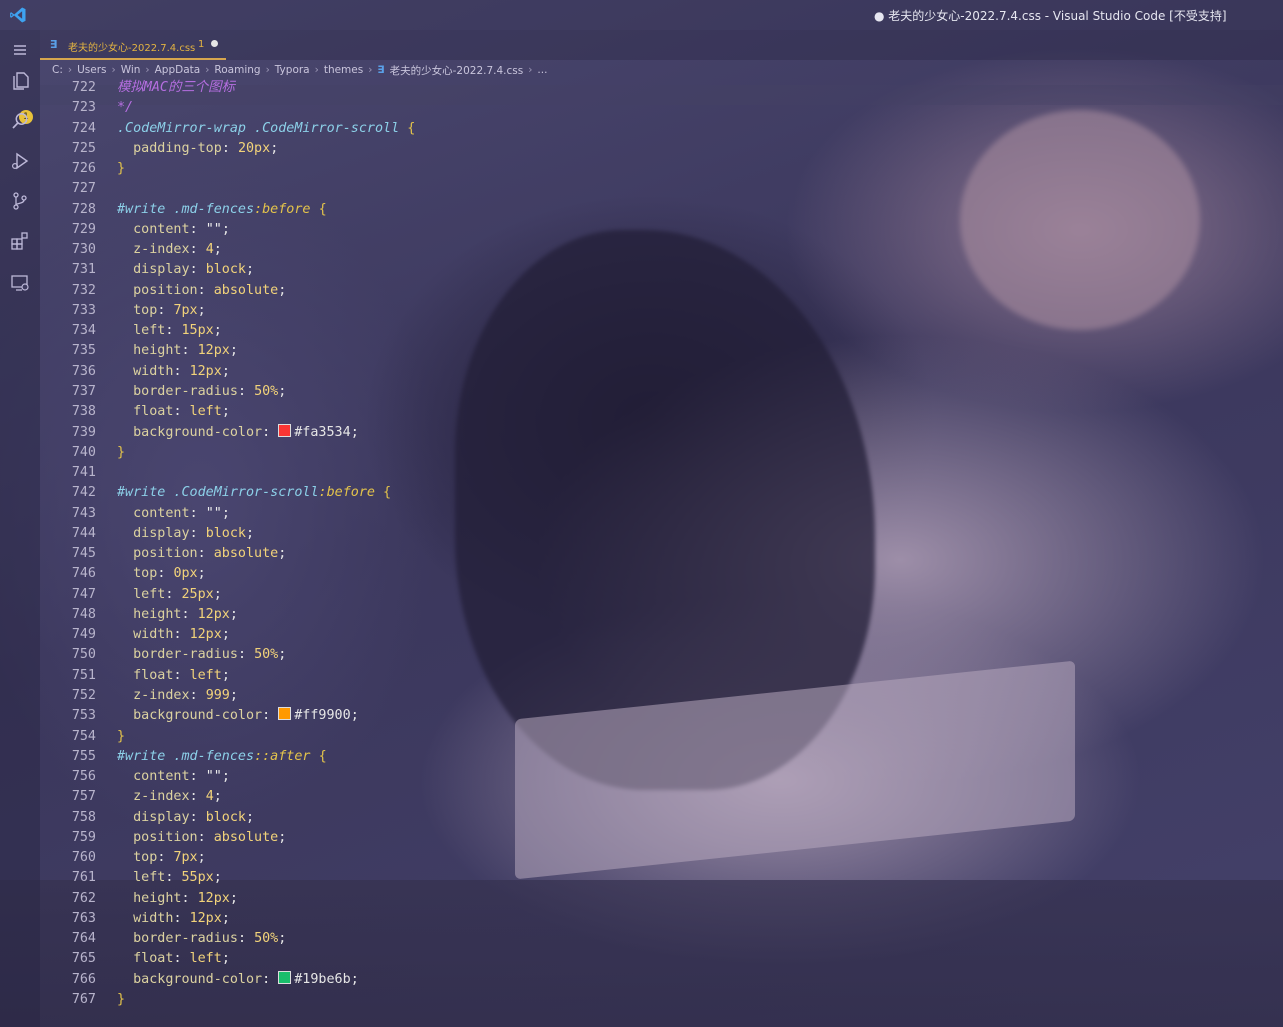 This screenshot has width=1283, height=1027. I want to click on breadcrumb-item: AppData, so click(178, 70).